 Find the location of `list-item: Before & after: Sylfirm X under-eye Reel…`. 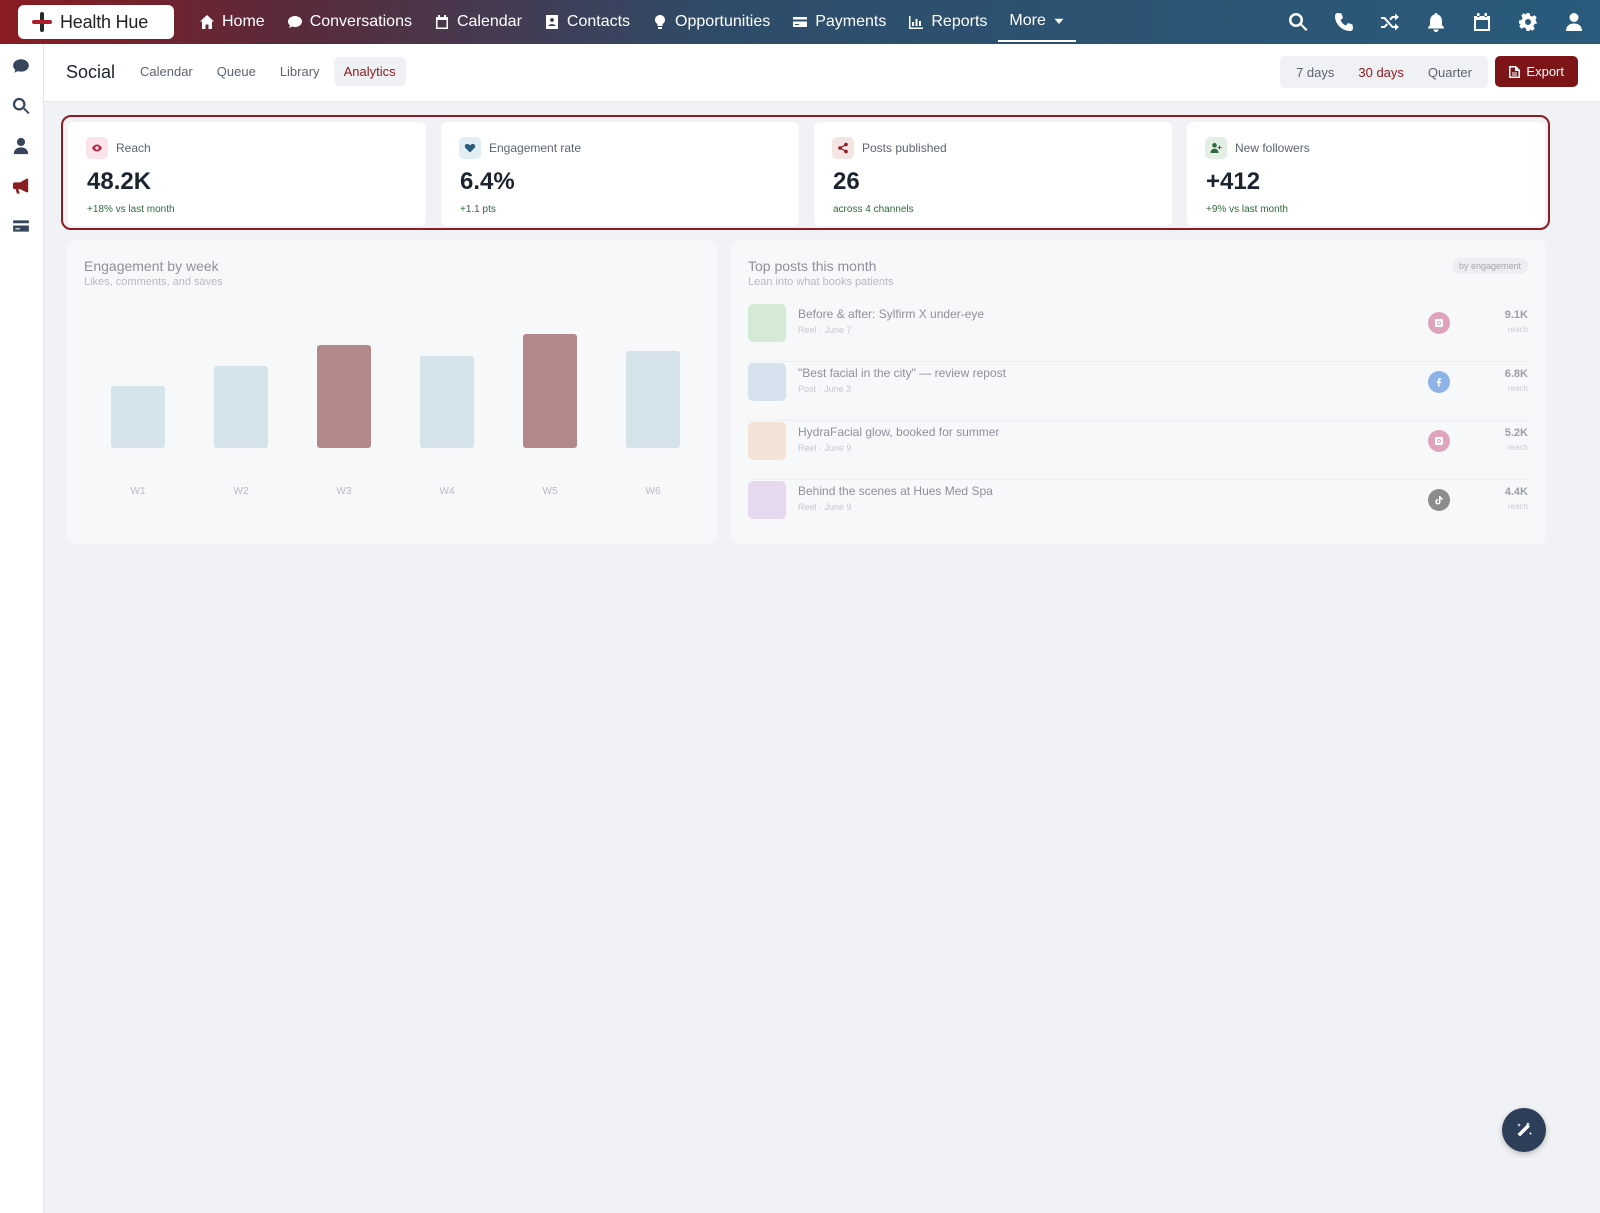

list-item: Before & after: Sylfirm X under-eye Reel… is located at coordinates (1138, 333).